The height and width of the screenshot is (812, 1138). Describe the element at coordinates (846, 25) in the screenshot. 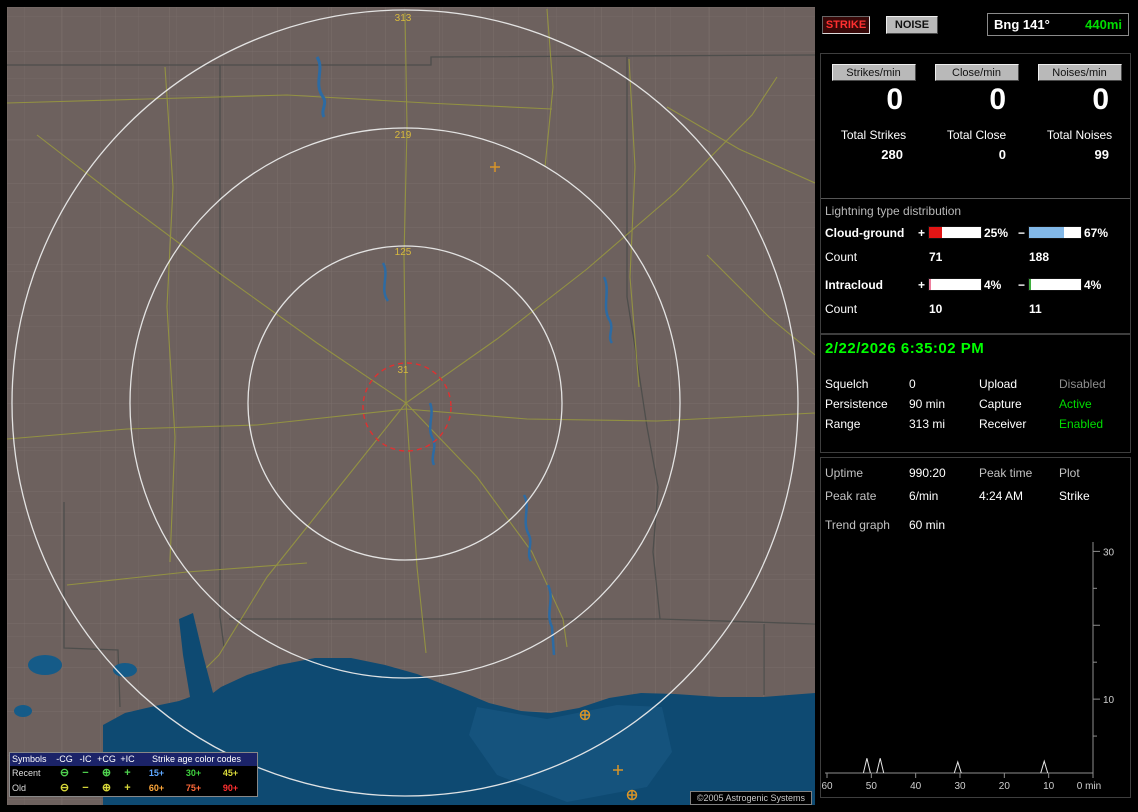

I see `strike-mode-button: STRIKE` at that location.